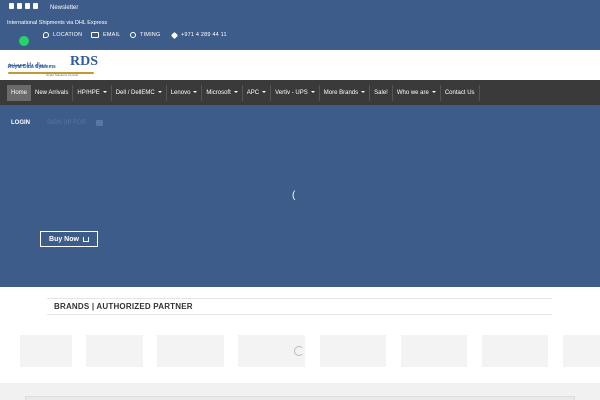  I want to click on location-pin-icon, so click(46, 35).